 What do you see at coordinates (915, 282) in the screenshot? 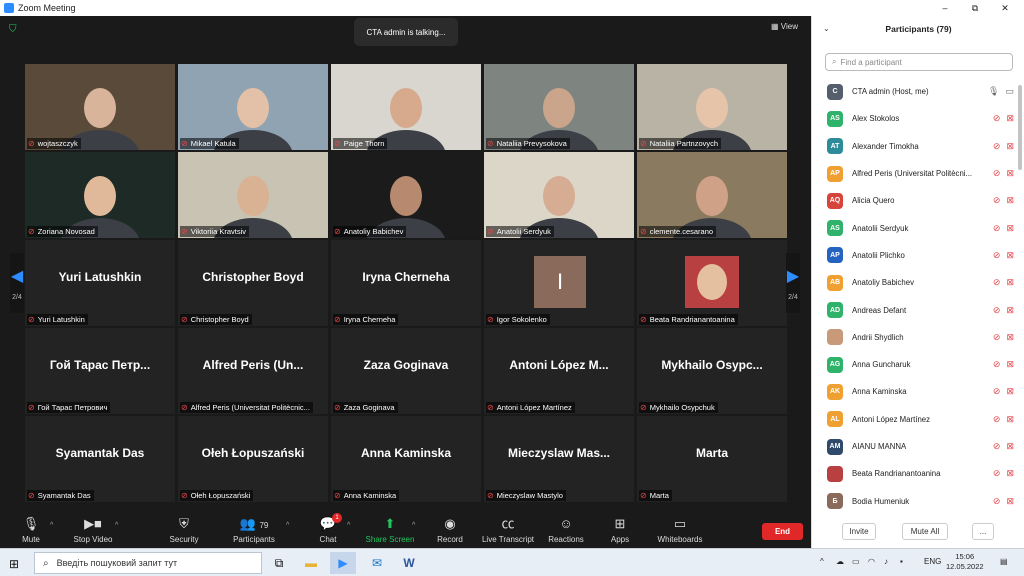
I see `participant-list-item: AB Anatoliy Babichev ⊘ ⊠` at bounding box center [915, 282].